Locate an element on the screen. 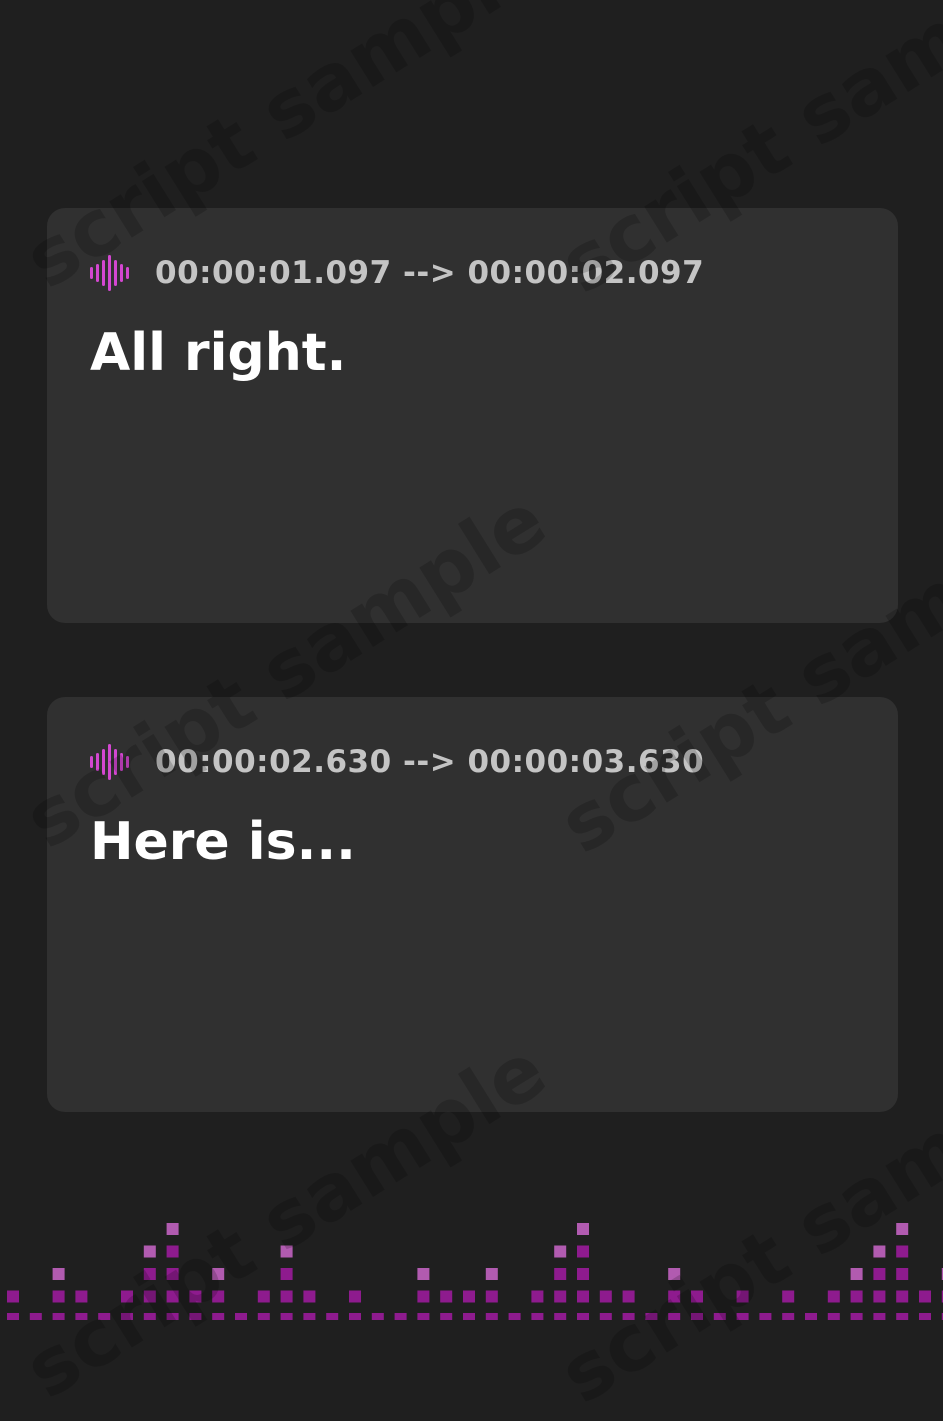 The height and width of the screenshot is (1421, 943). cue-header: 00:00:01.097 --> 00:00:02.097 is located at coordinates (396, 273).